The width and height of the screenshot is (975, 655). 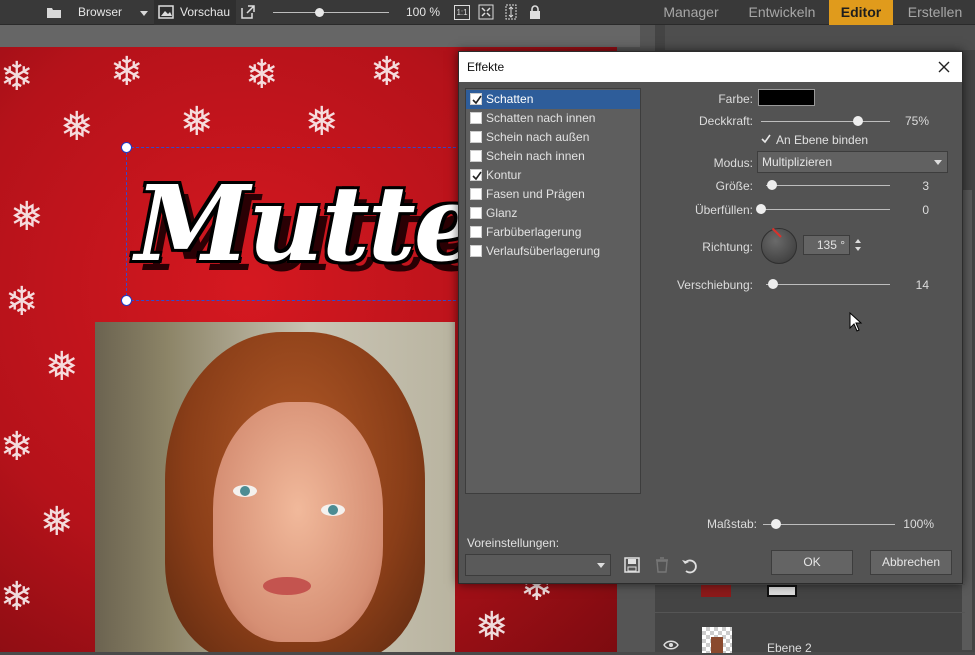 What do you see at coordinates (502, 213) in the screenshot?
I see `effect-label: Glanz` at bounding box center [502, 213].